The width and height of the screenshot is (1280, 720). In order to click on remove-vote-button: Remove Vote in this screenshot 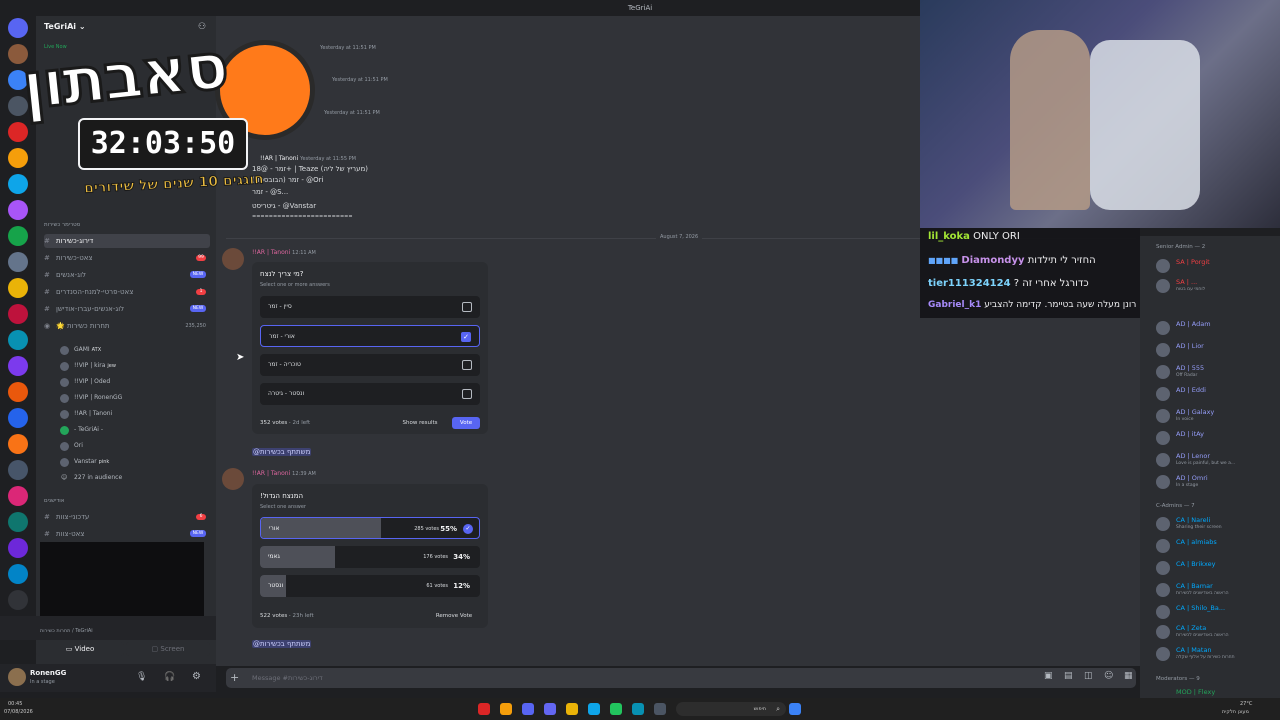, I will do `click(454, 616)`.